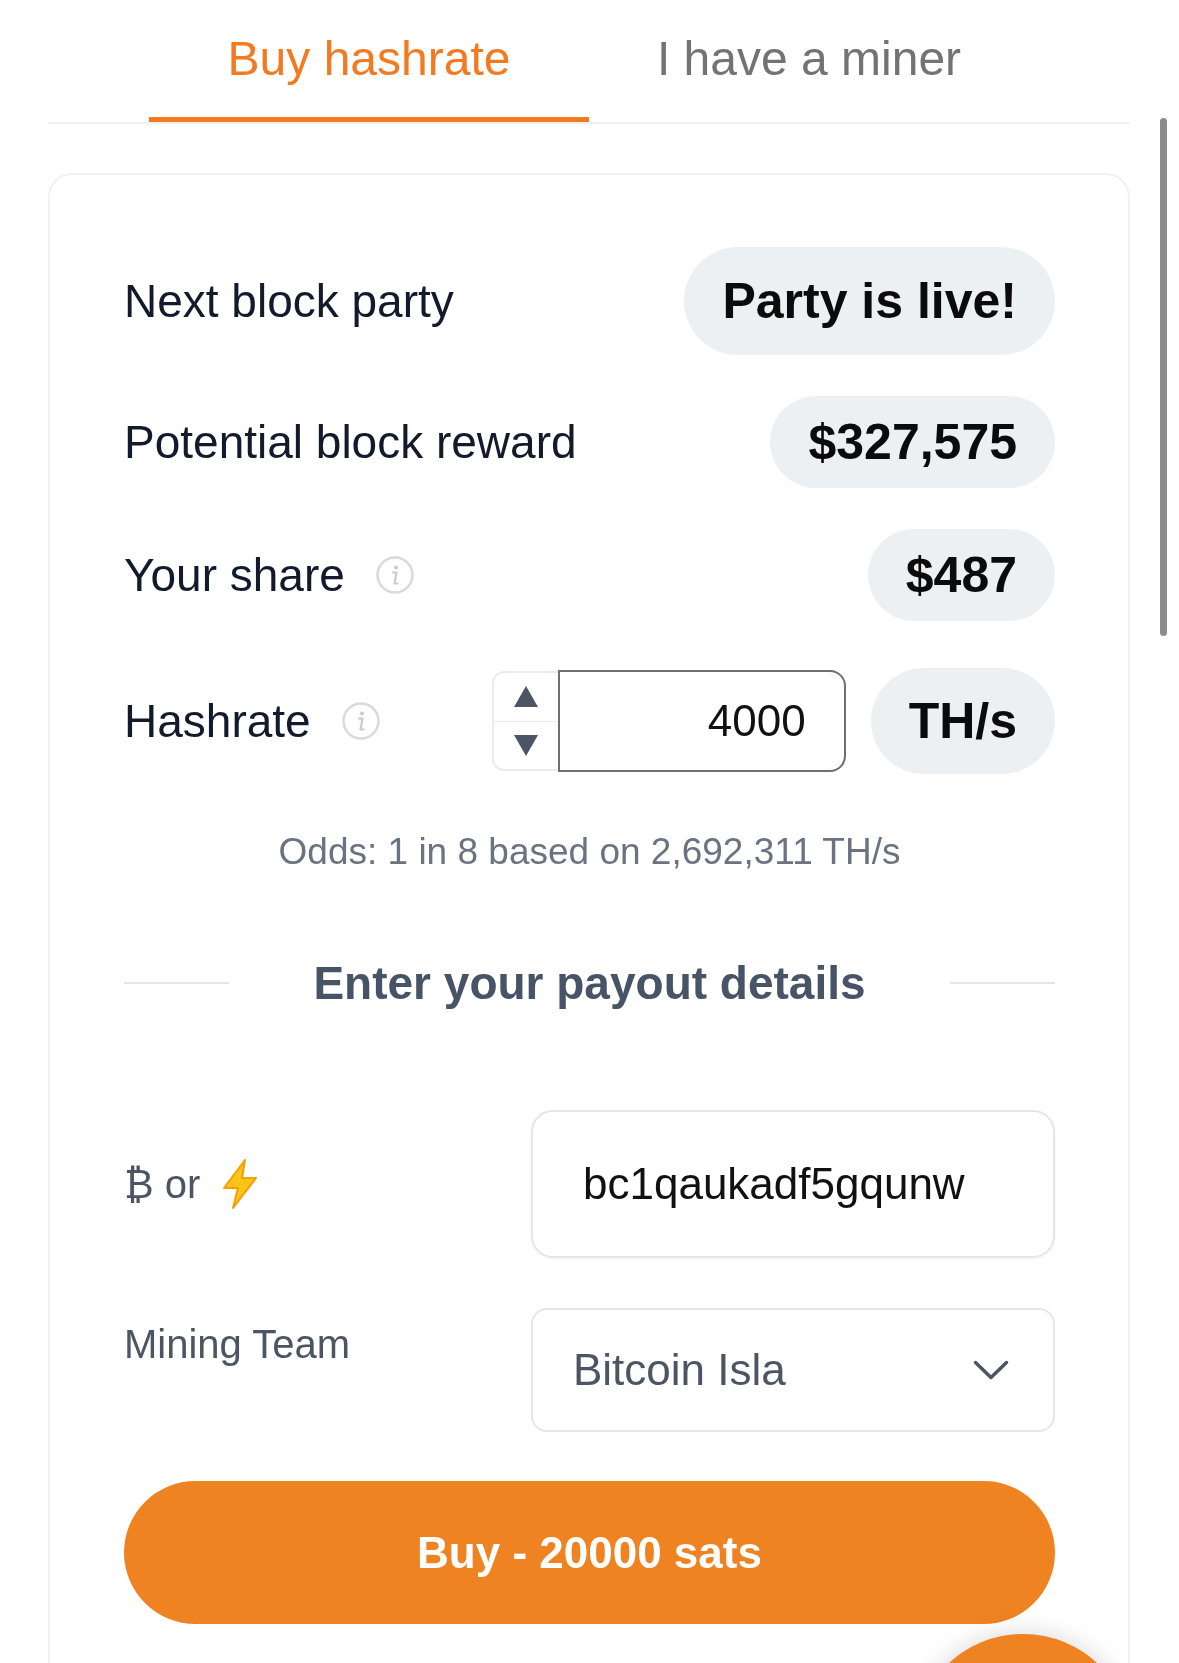  Describe the element at coordinates (589, 983) in the screenshot. I see `section-heading: Enter your payout details` at that location.